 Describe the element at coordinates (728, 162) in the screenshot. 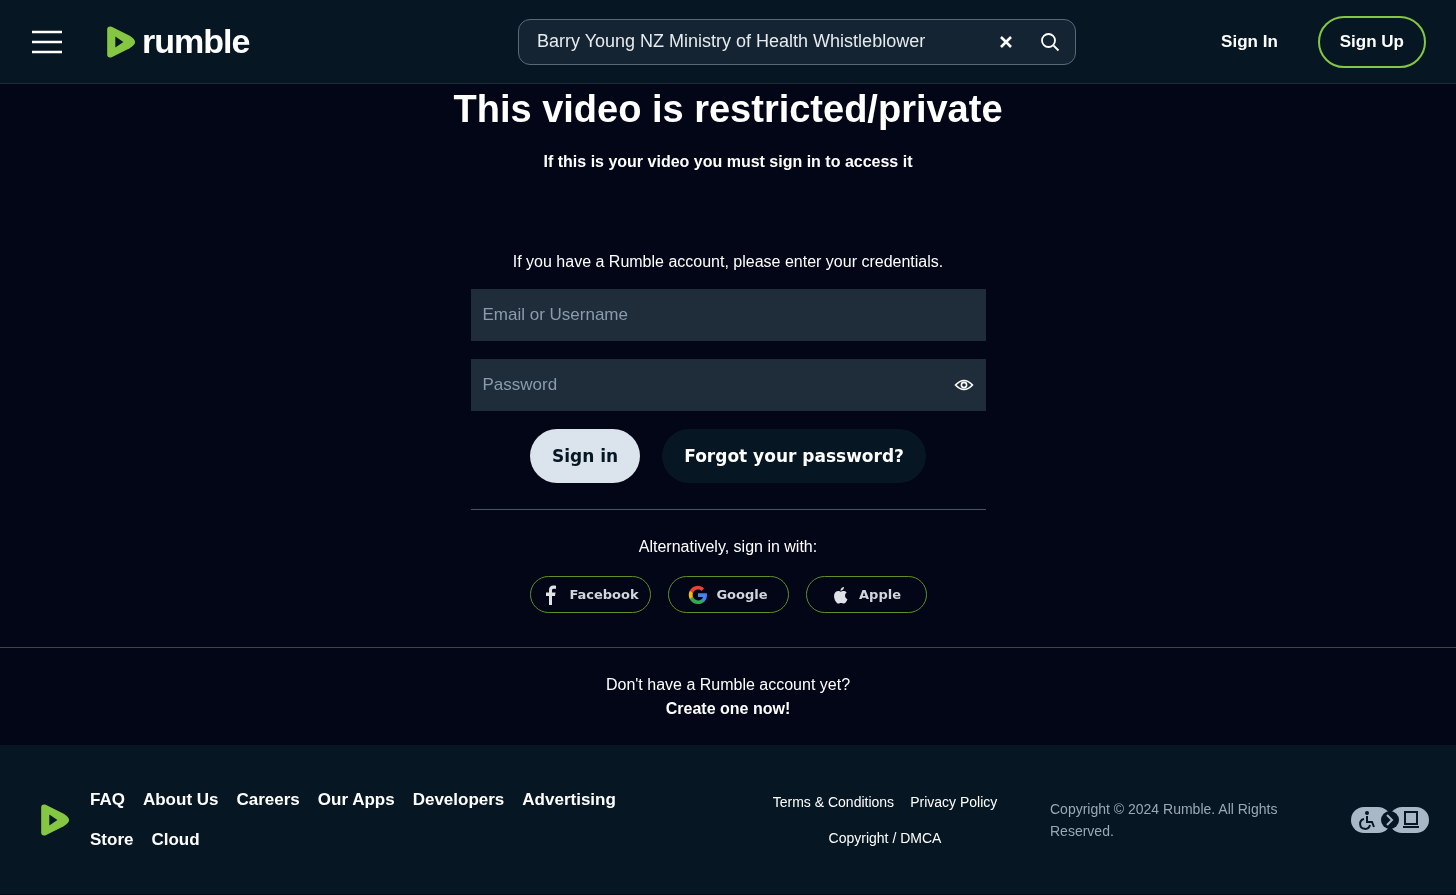

I see `subtitle: If this is your video you must sign in to access it` at that location.